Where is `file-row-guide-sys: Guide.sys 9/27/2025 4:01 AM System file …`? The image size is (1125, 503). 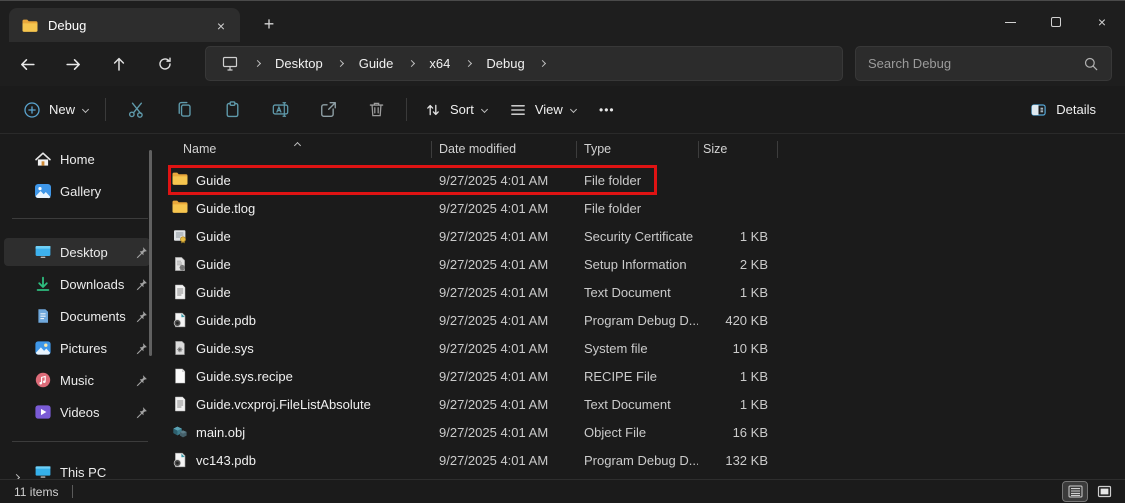
file-row-guide-sys: Guide.sys 9/27/2025 4:01 AM System file … is located at coordinates (642, 348).